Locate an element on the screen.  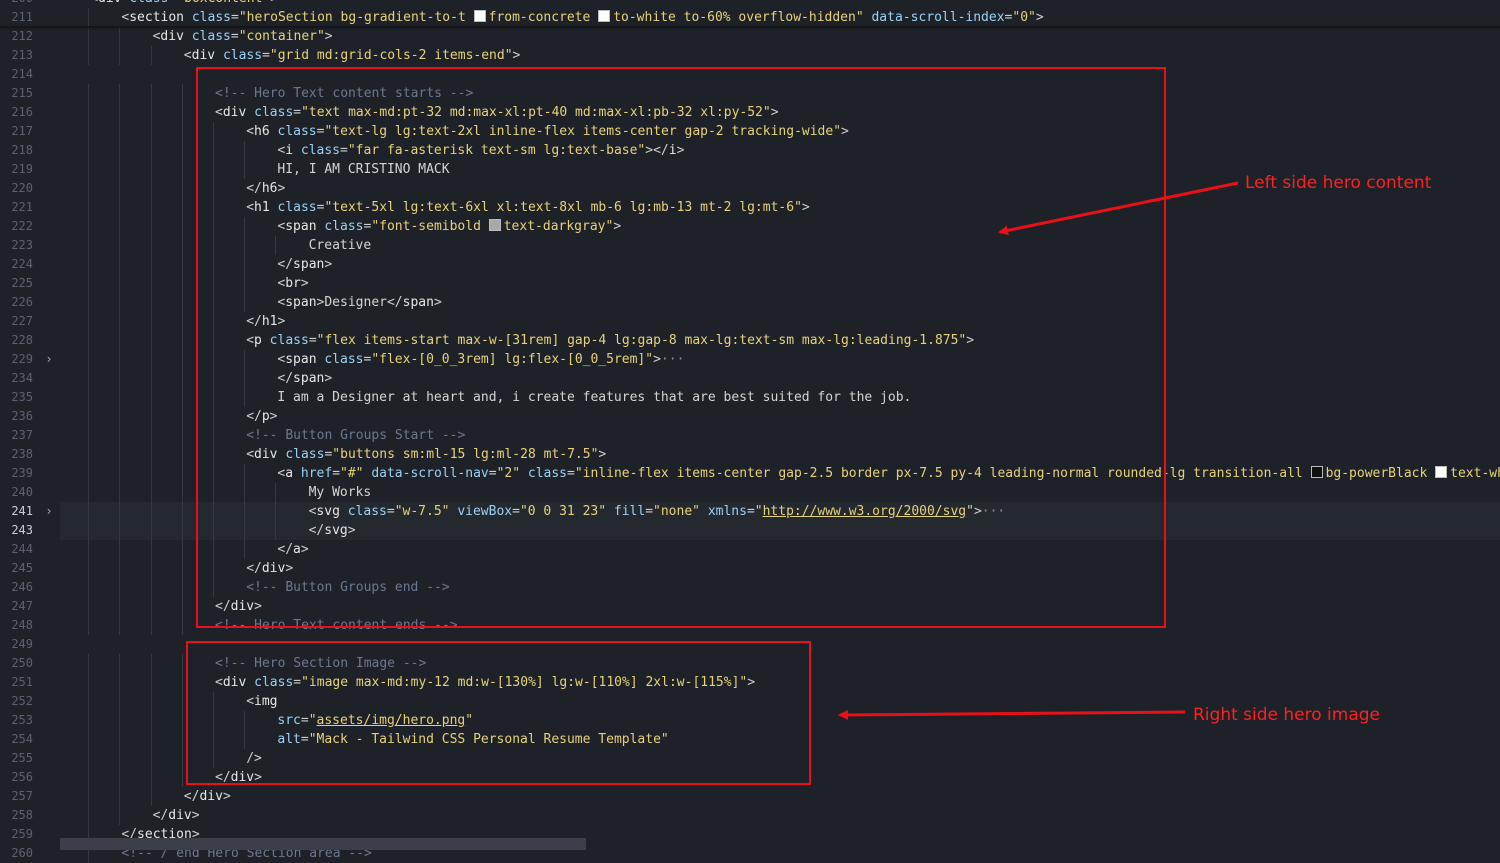
left-hero-annotation-label: Left side hero content is located at coordinates (1338, 183).